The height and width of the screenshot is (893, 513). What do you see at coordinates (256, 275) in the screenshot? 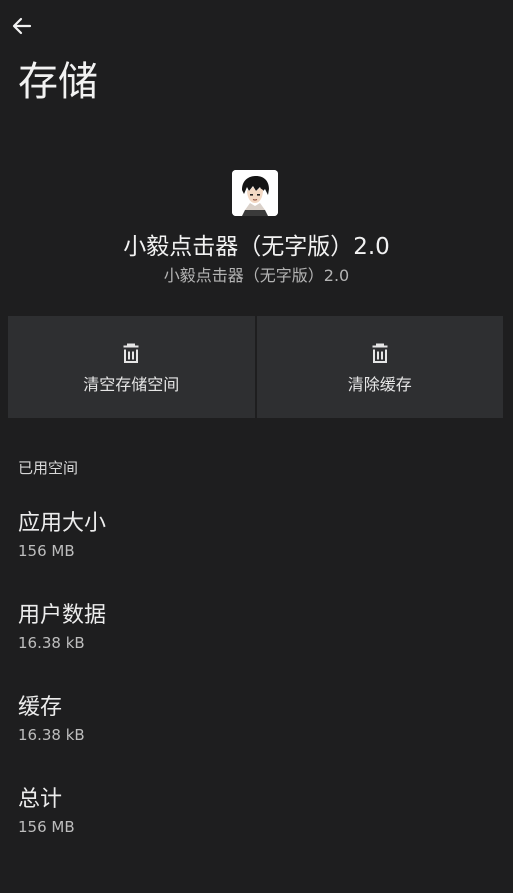
I see `app-version: 小毅点击器（无字版）2.0` at bounding box center [256, 275].